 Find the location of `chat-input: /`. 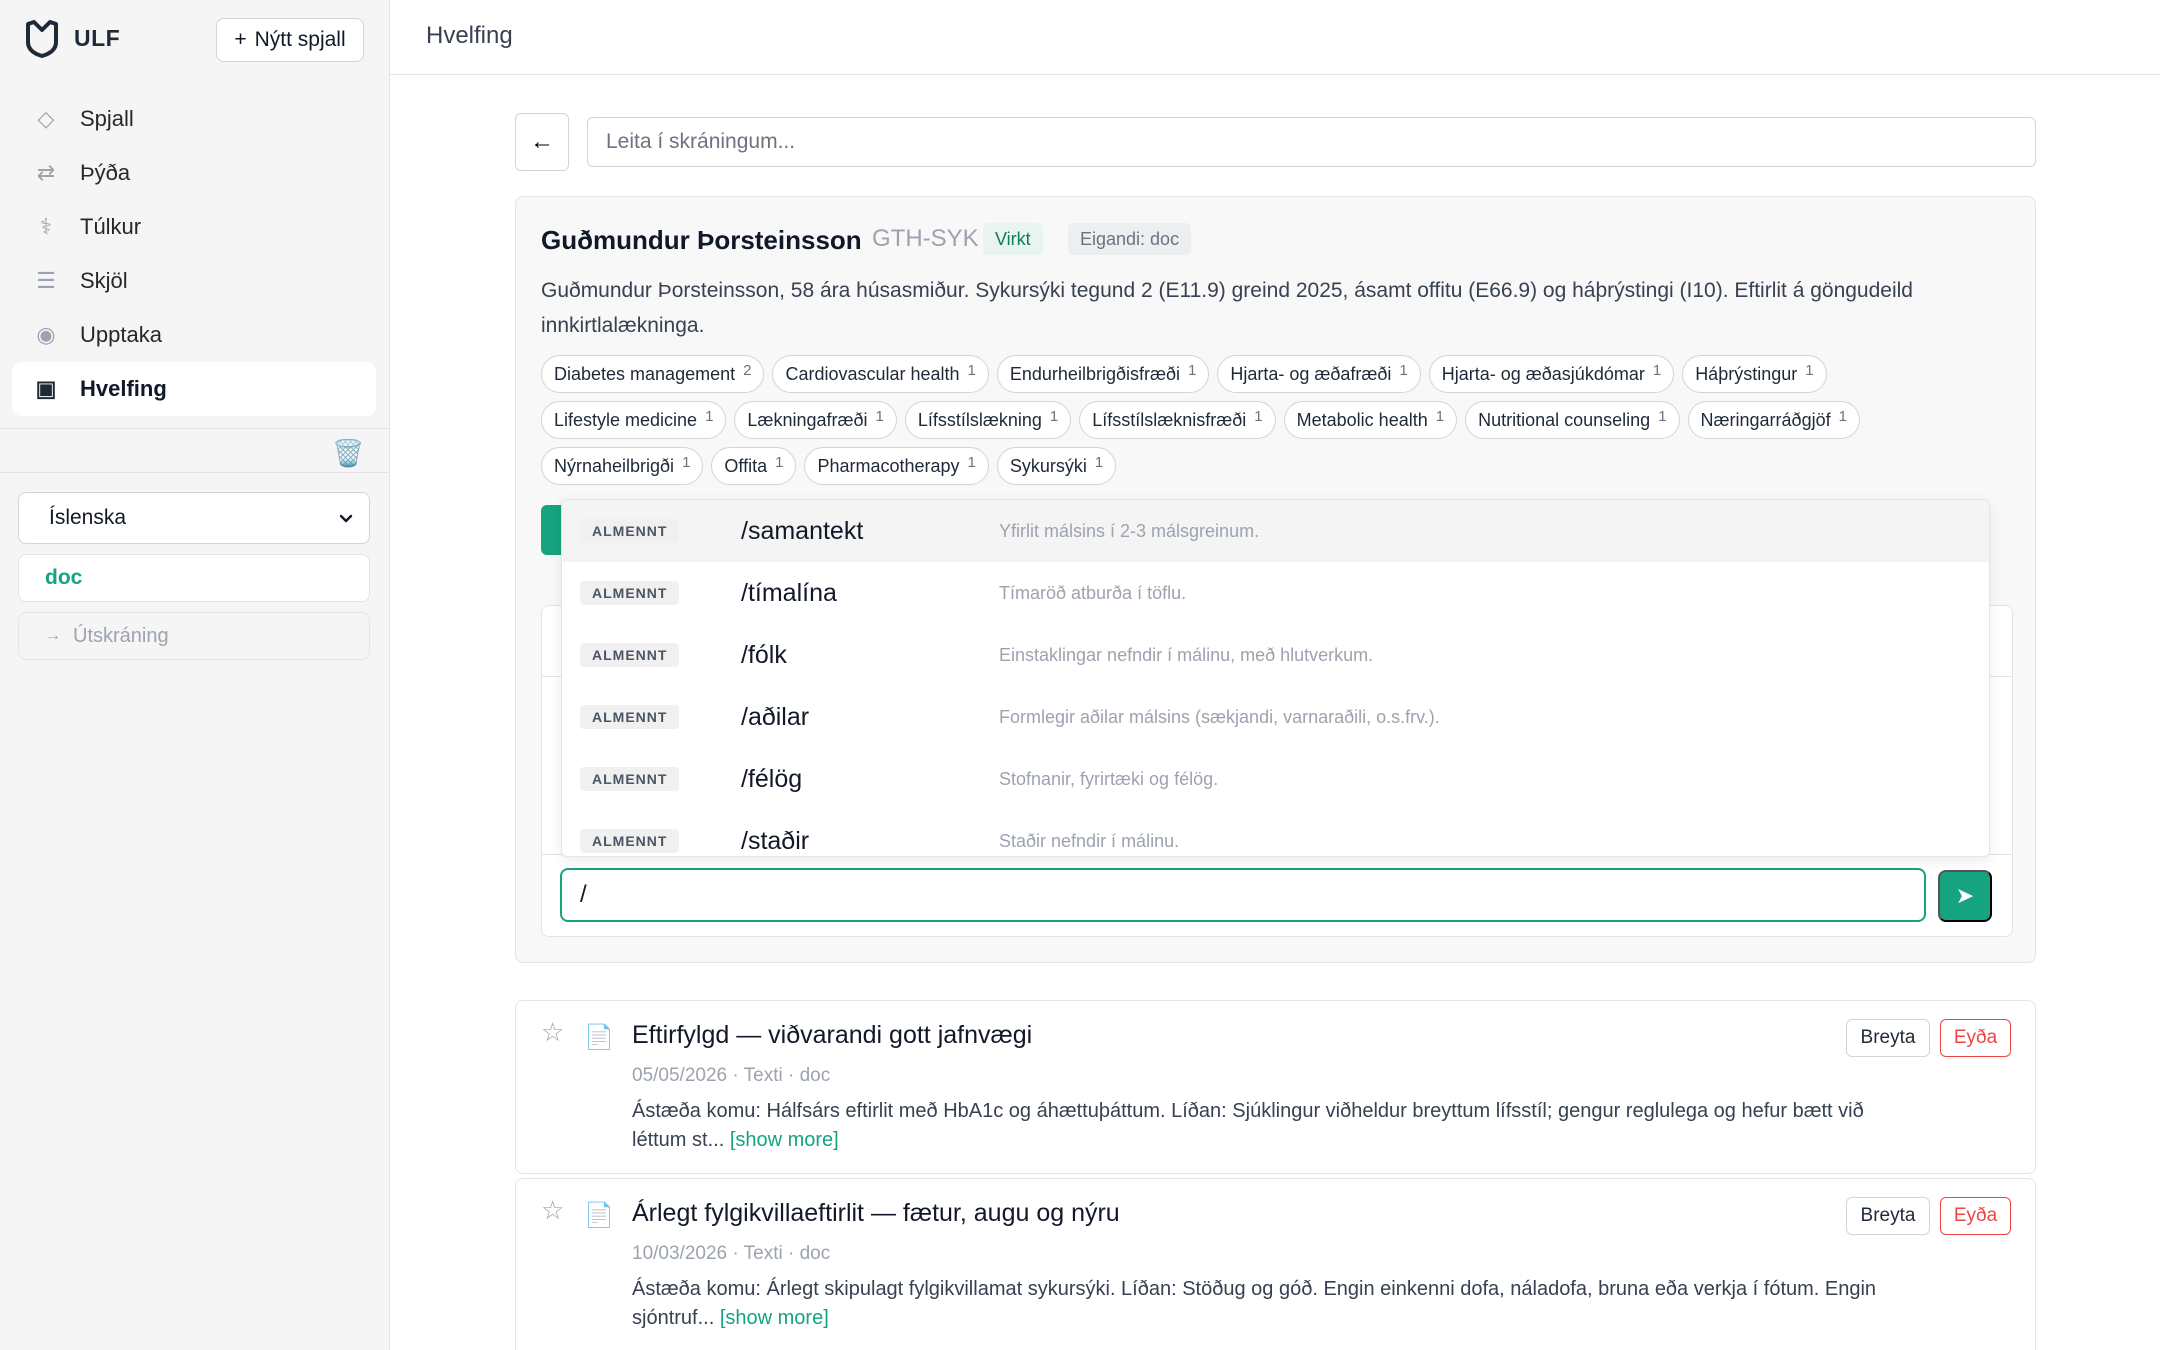

chat-input: / is located at coordinates (1243, 895).